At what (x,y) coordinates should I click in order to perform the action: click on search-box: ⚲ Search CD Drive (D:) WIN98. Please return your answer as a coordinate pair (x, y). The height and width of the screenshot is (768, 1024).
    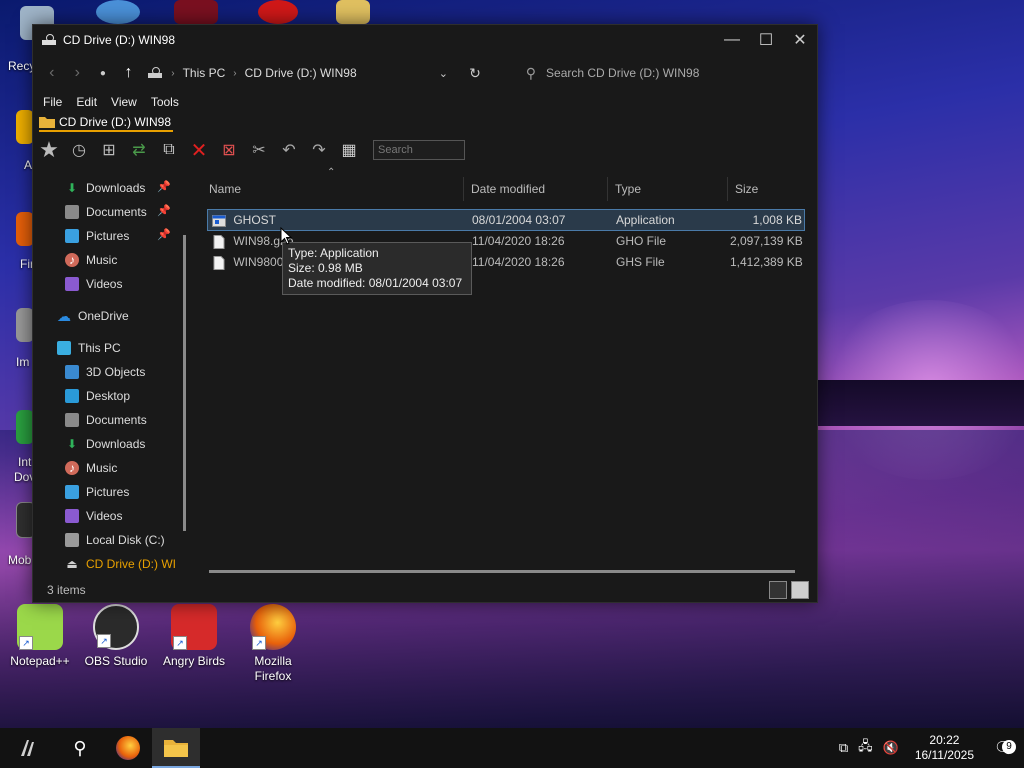
    Looking at the image, I should click on (664, 73).